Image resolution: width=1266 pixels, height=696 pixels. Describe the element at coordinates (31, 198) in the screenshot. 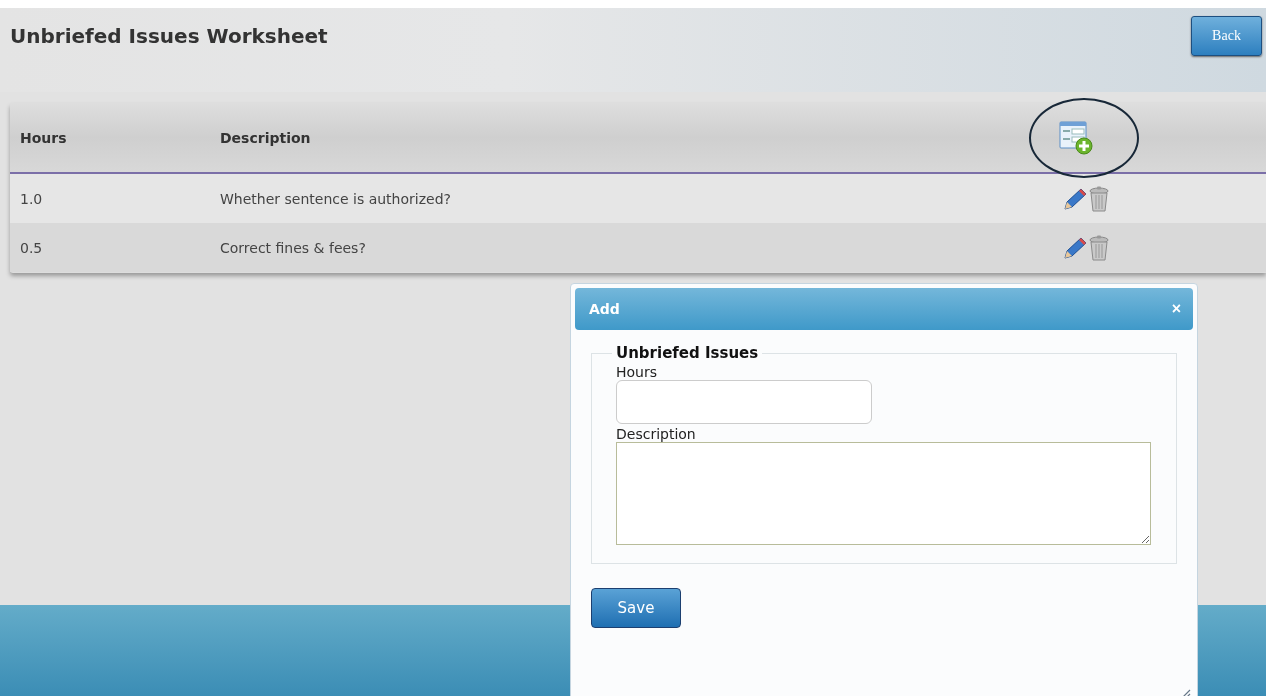

I see `table-cell-text: 1.0` at that location.